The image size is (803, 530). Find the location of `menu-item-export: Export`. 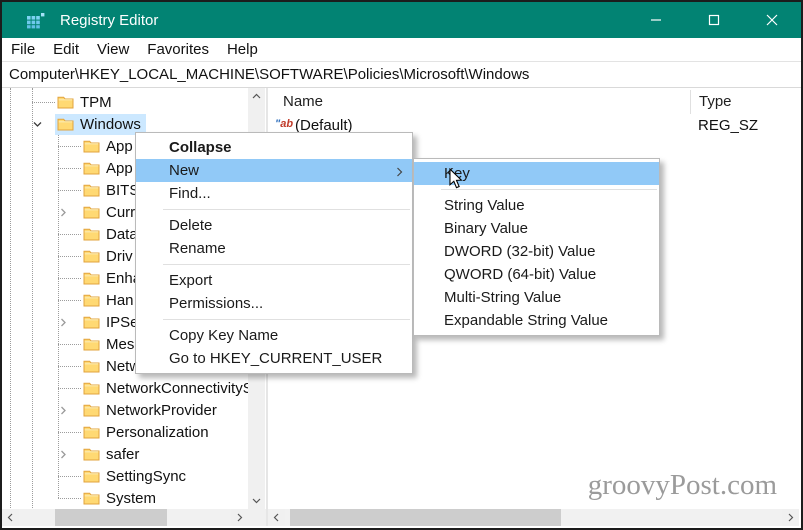

menu-item-export: Export is located at coordinates (274, 280).